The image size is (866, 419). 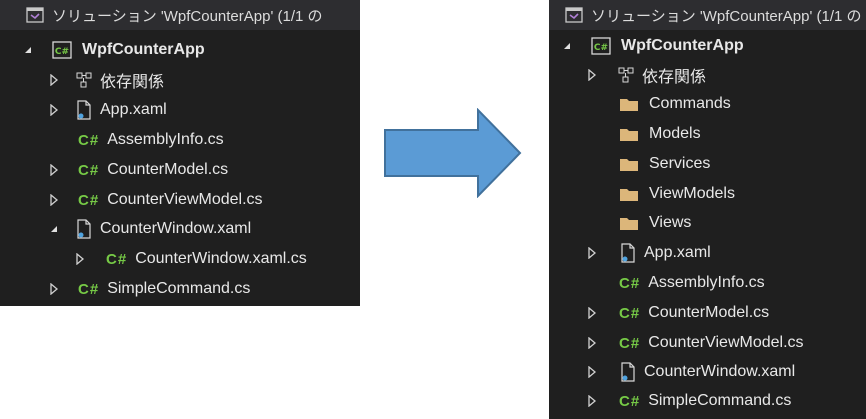 What do you see at coordinates (675, 133) in the screenshot?
I see `tree-item-label: Models` at bounding box center [675, 133].